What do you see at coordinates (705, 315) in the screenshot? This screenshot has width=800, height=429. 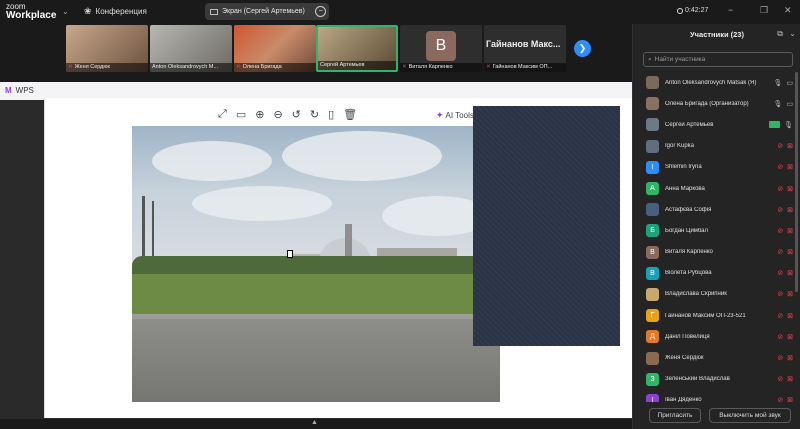 I see `participant-name: Гайнанов Максим ОП-23-521` at bounding box center [705, 315].